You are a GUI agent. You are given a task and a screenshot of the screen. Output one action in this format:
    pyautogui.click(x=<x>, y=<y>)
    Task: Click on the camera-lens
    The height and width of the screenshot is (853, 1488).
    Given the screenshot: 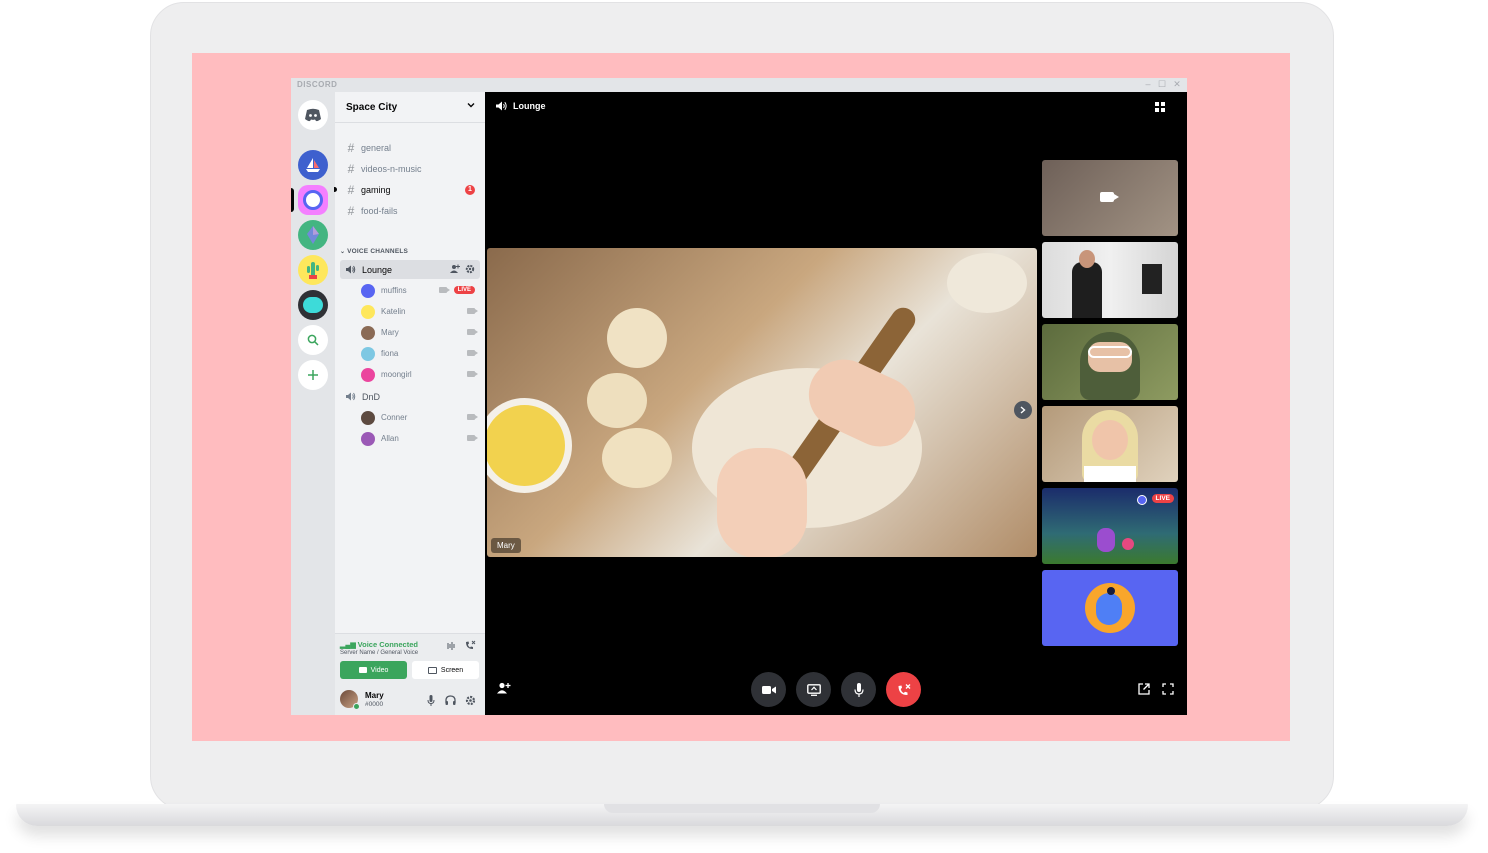 What is the action you would take?
    pyautogui.click(x=1116, y=197)
    